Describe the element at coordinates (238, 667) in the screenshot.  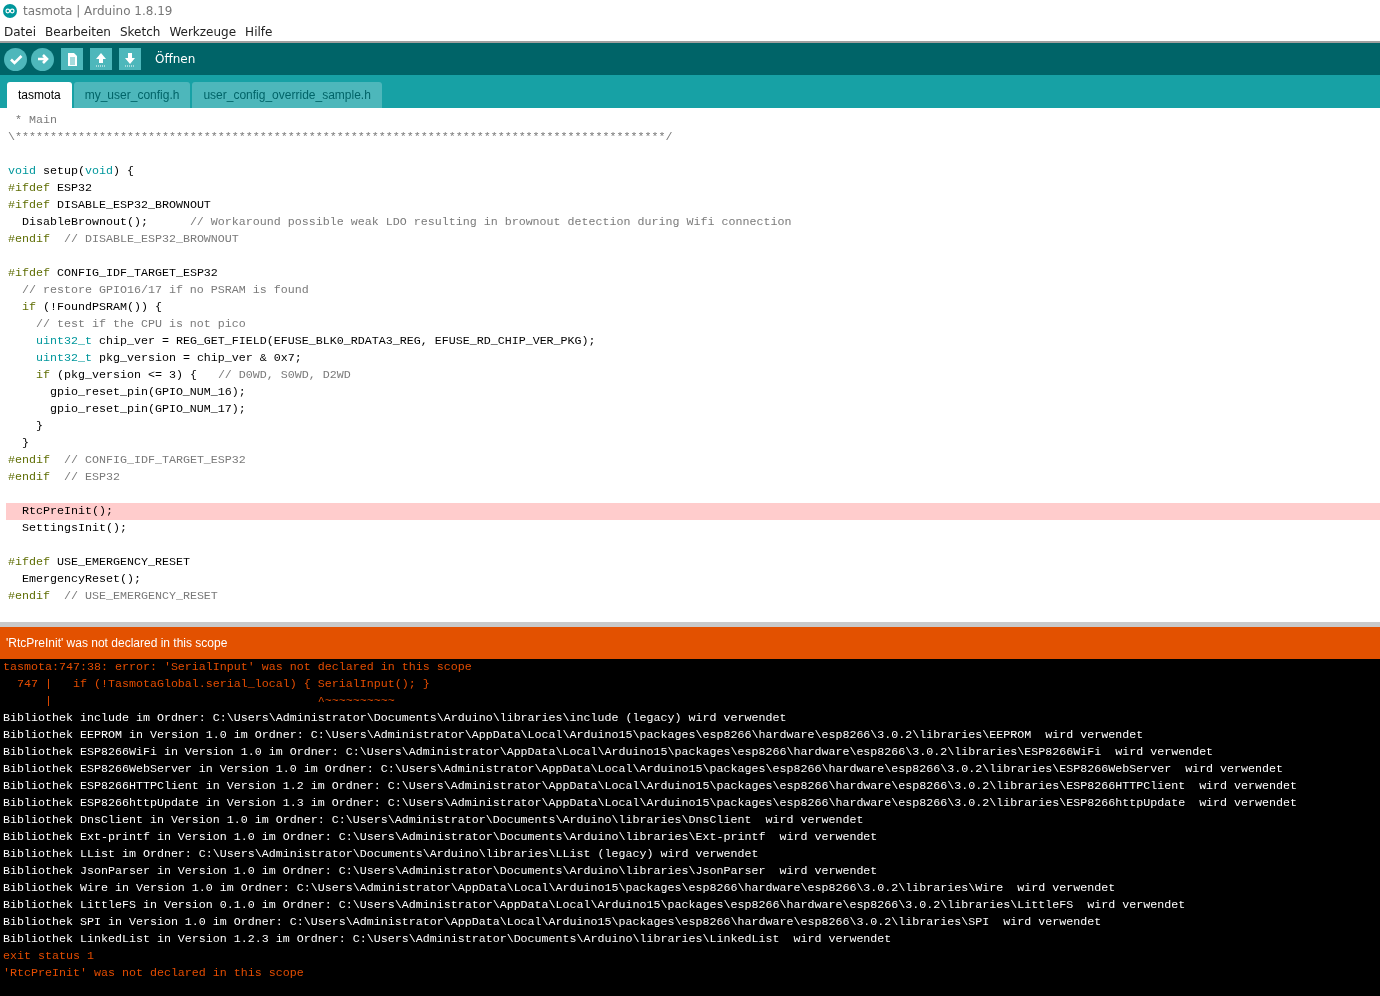
I see `console-line: tasmota:747:38: error: 'SerialInput' was not declared in this scope` at that location.